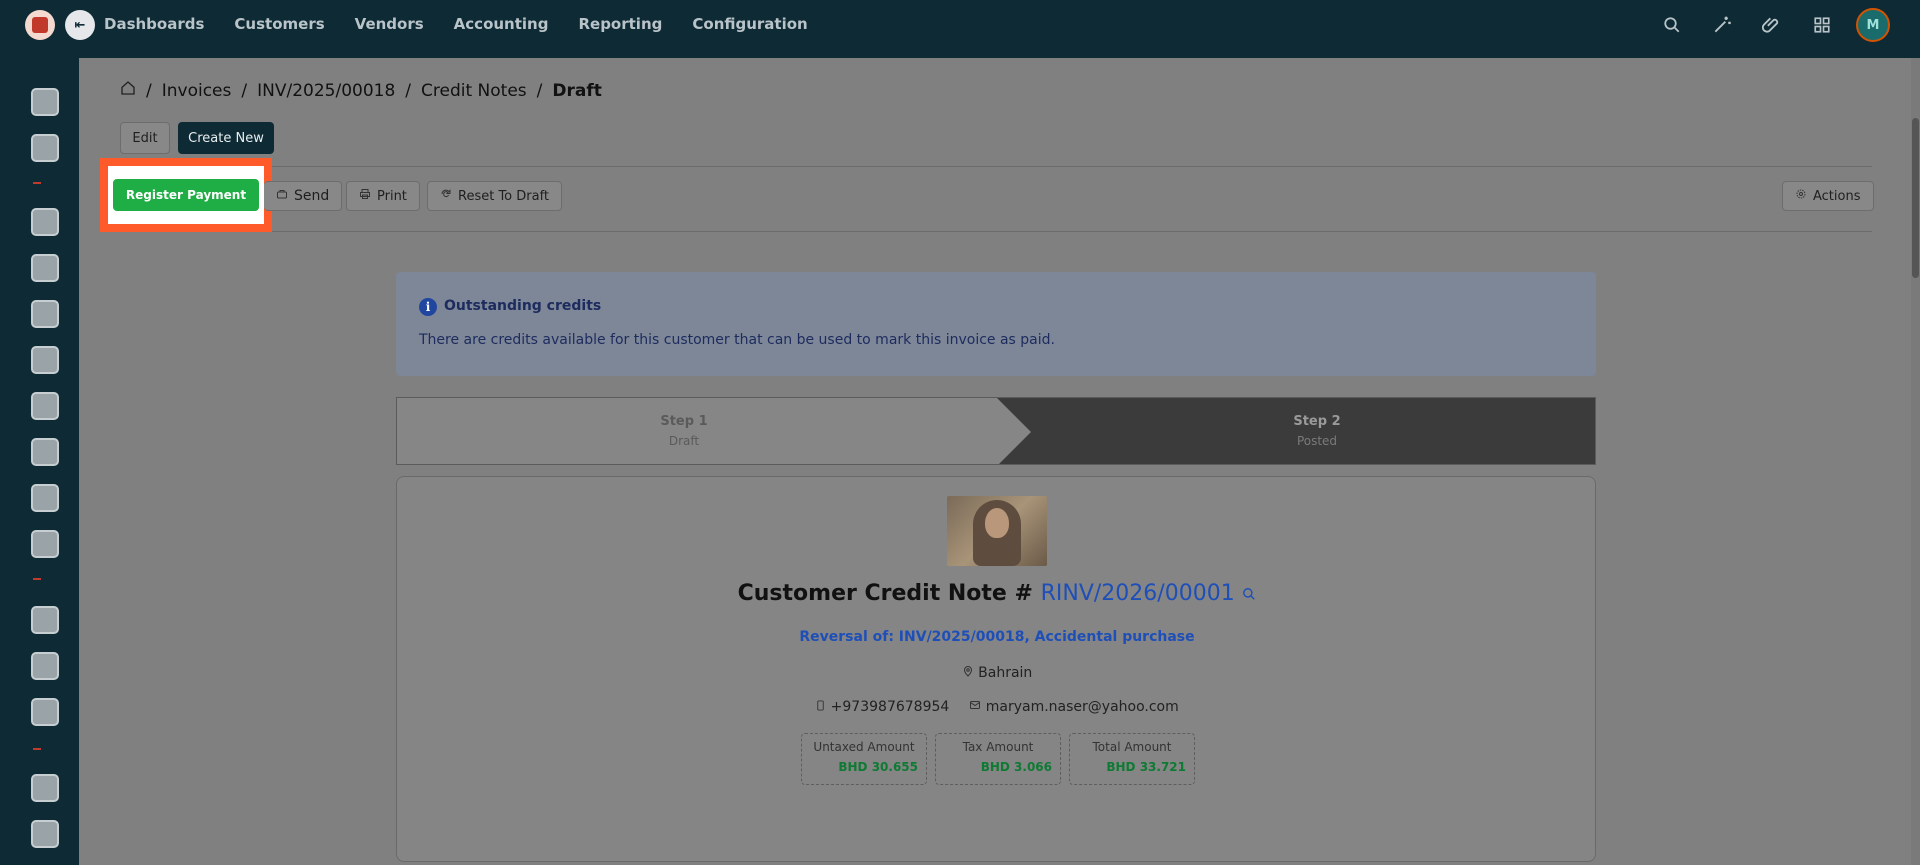 The image size is (1920, 865). What do you see at coordinates (45, 452) in the screenshot?
I see `sidebar-tag-icon` at bounding box center [45, 452].